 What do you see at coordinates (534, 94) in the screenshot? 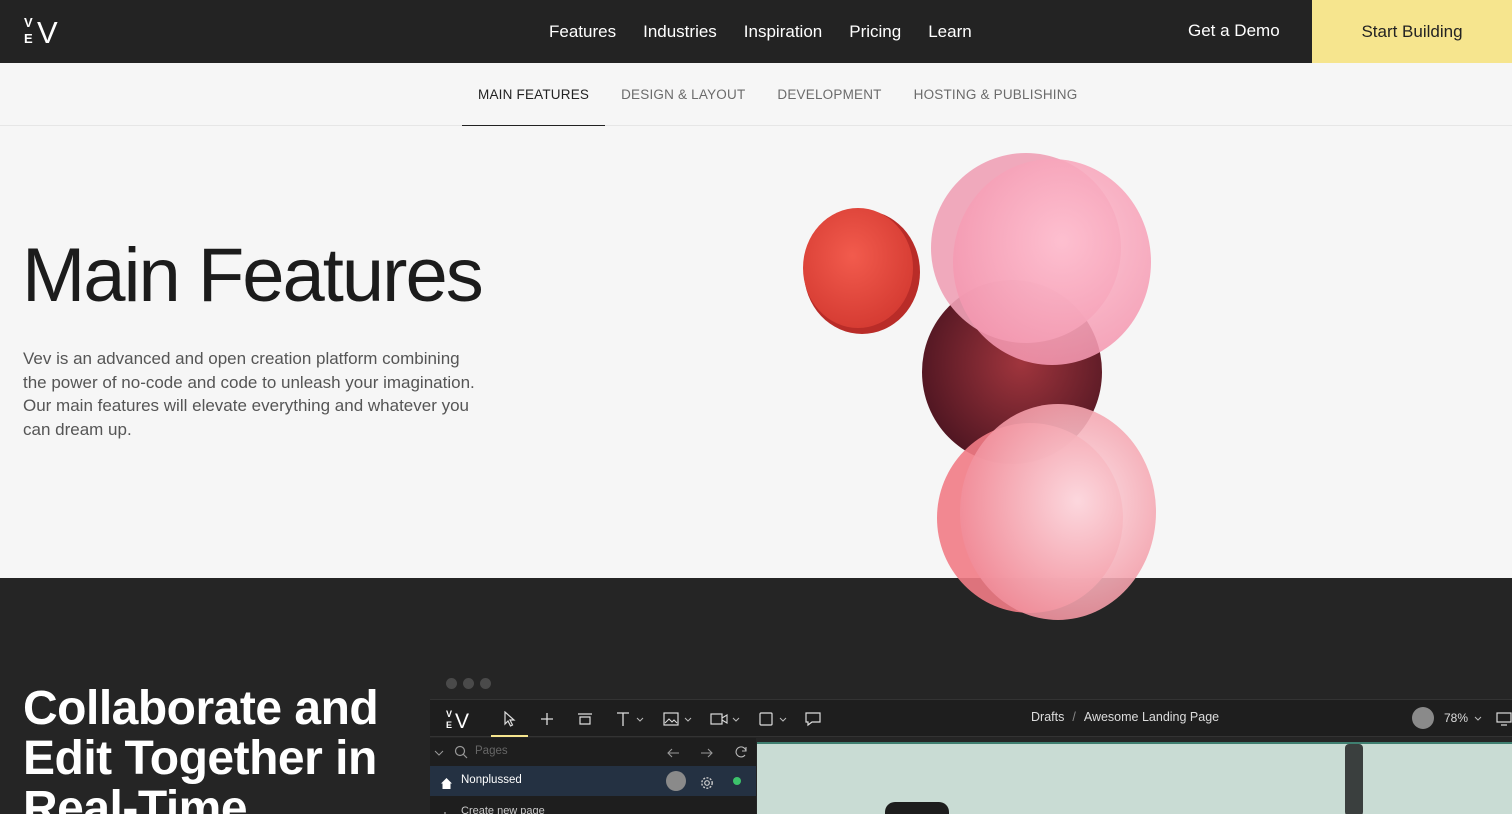
I see `tab-main-features: MAIN FEATURES` at bounding box center [534, 94].